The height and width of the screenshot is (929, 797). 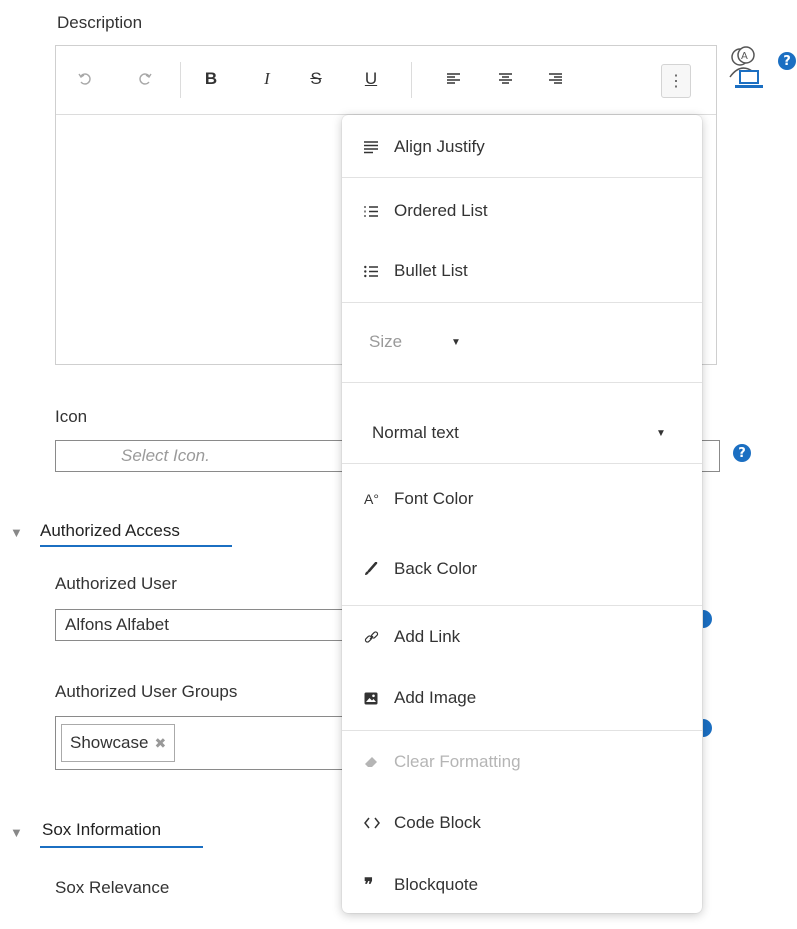 I want to click on size-dropdown: Size ▼, so click(x=522, y=342).